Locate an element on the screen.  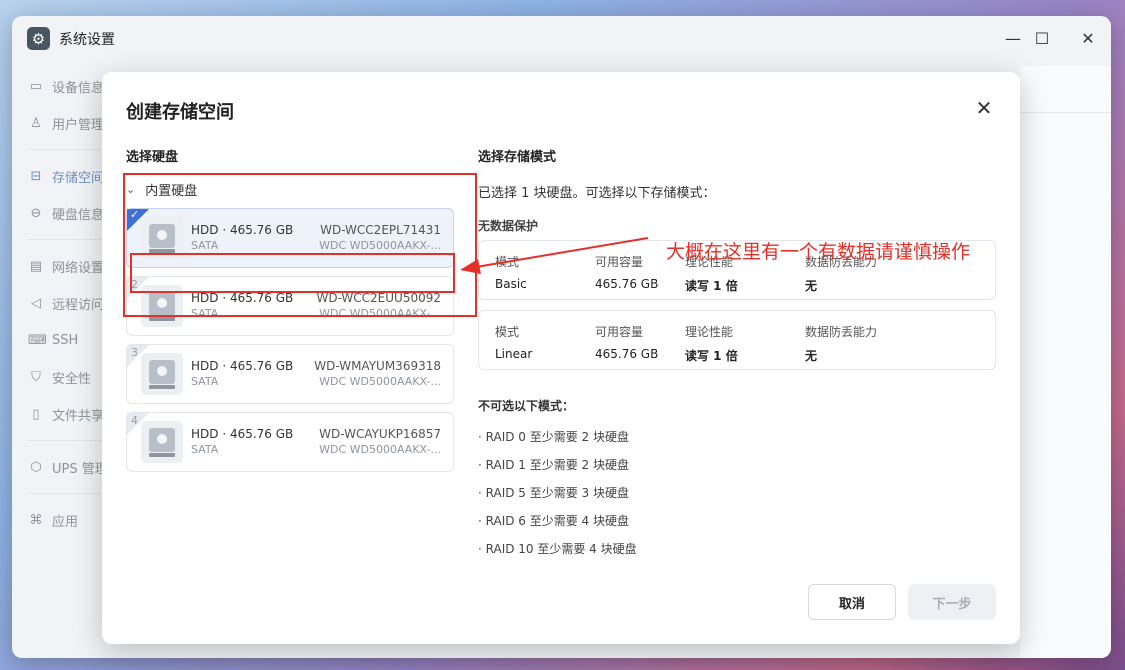
sidebar-item-label: 用户管理 is located at coordinates (78, 125).